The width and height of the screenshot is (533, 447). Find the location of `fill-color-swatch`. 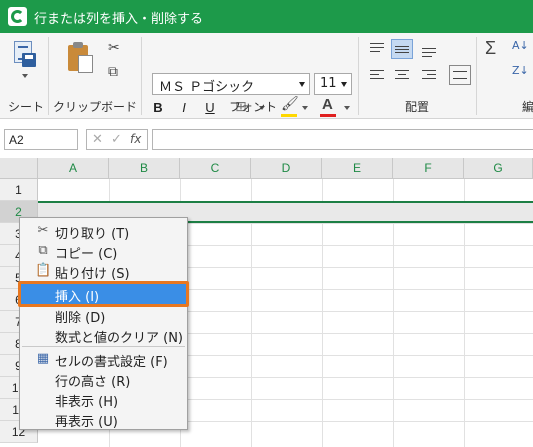

fill-color-swatch is located at coordinates (289, 115).